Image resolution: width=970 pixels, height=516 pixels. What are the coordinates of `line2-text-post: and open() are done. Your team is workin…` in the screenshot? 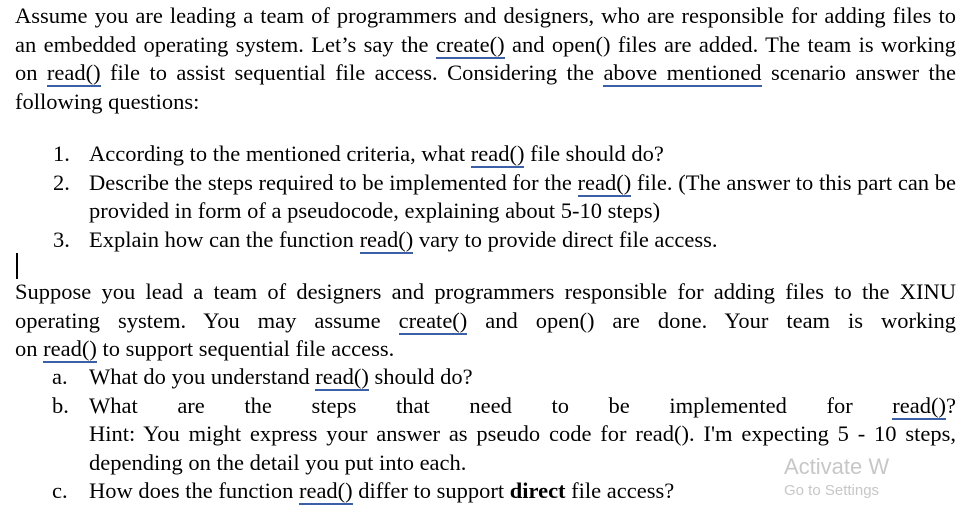 It's located at (712, 320).